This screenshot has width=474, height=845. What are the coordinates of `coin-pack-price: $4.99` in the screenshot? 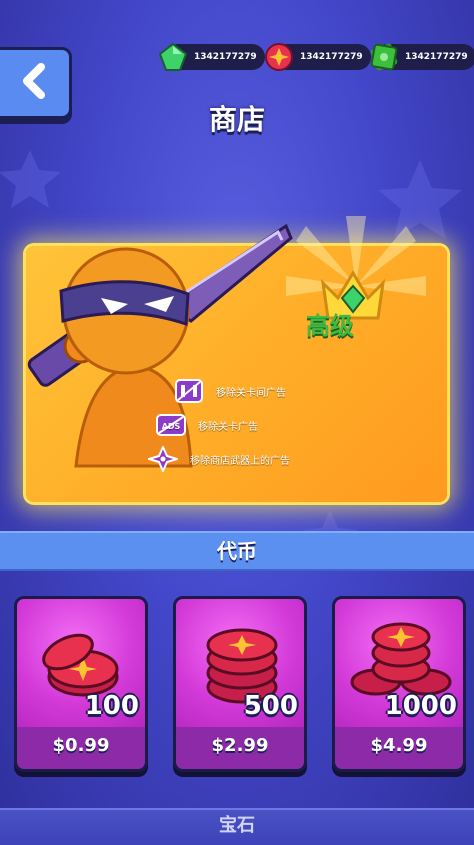 It's located at (399, 745).